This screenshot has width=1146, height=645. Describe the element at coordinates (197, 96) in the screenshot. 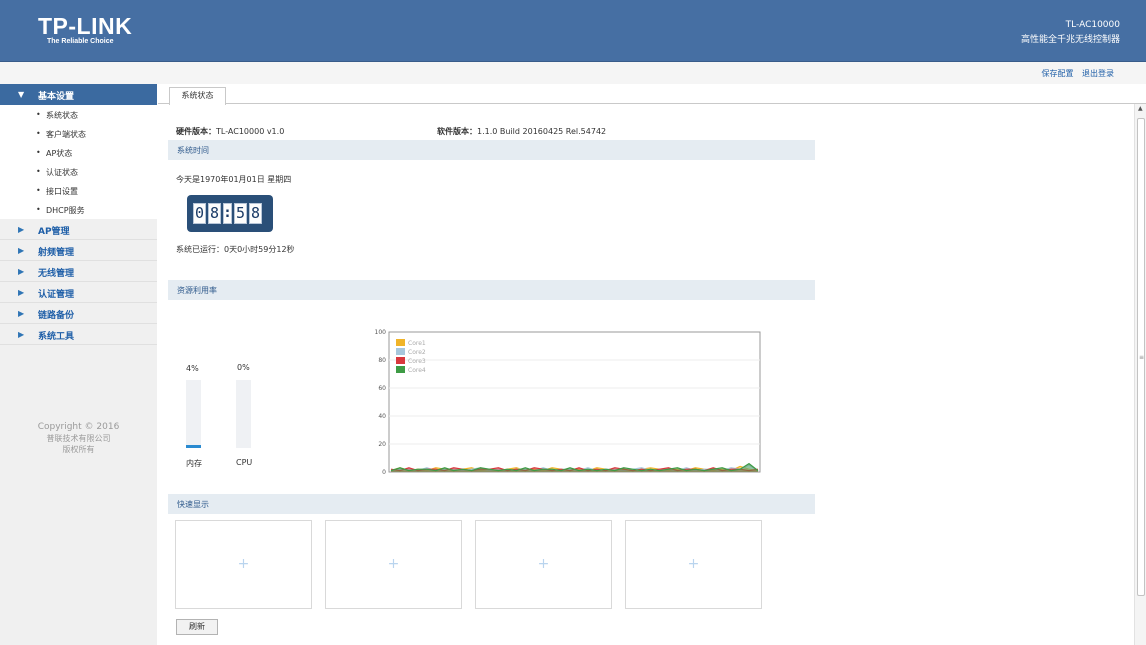

I see `tab-system-status: 系统状态` at that location.